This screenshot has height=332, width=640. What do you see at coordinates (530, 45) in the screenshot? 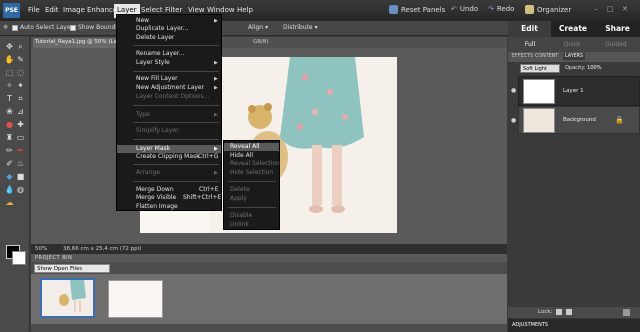
I see `subtab-full: Full` at bounding box center [530, 45].